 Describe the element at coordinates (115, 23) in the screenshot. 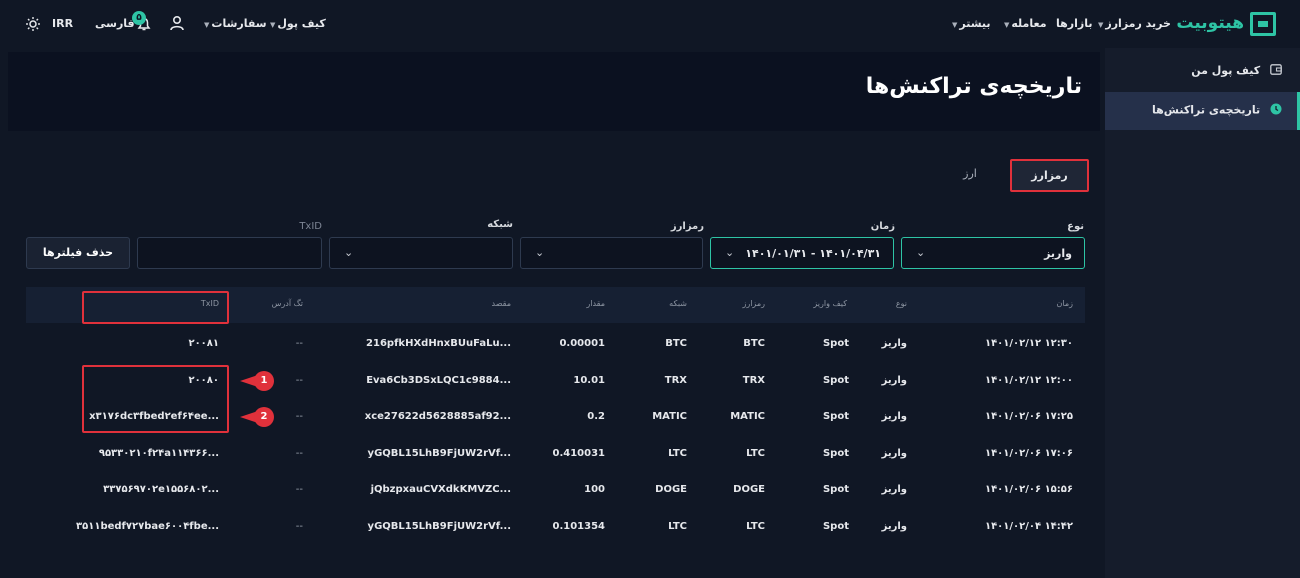

I see `language-selector: فارسی` at that location.